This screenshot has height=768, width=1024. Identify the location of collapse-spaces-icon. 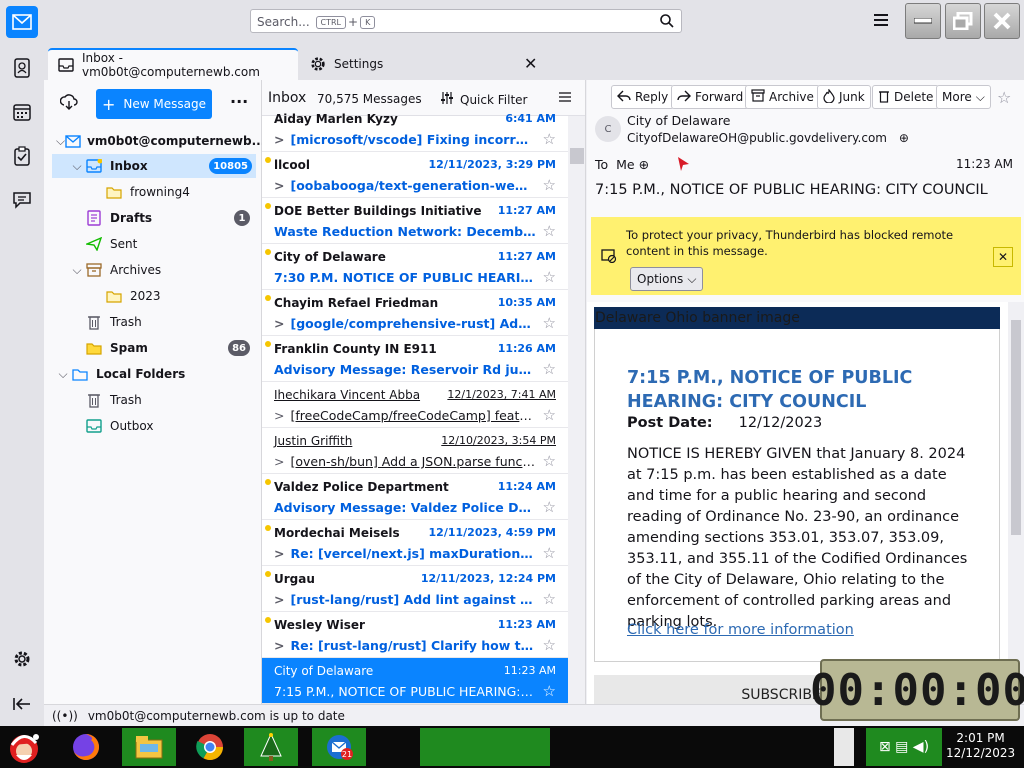
(22, 704).